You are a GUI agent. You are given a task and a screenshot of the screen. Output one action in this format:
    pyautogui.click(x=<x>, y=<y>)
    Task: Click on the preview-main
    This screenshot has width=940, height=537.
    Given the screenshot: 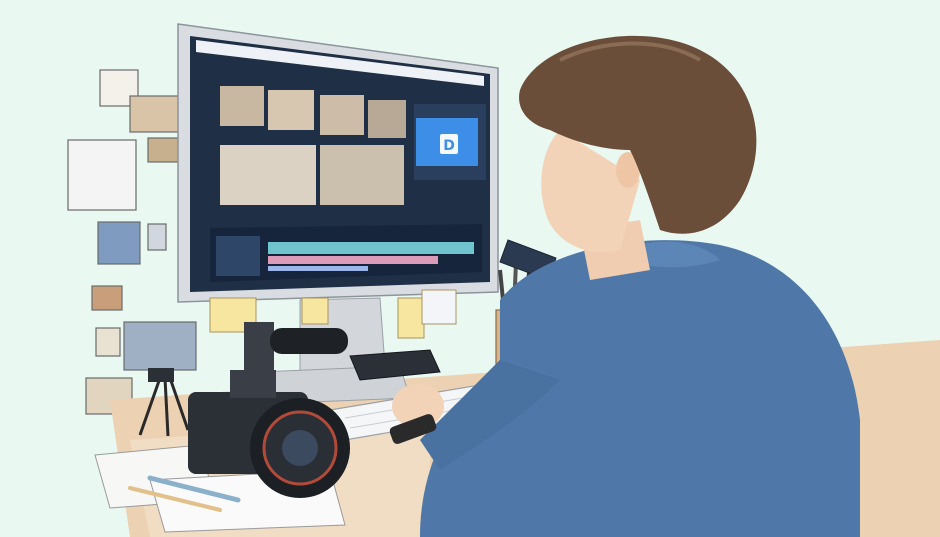 What is the action you would take?
    pyautogui.click(x=362, y=175)
    